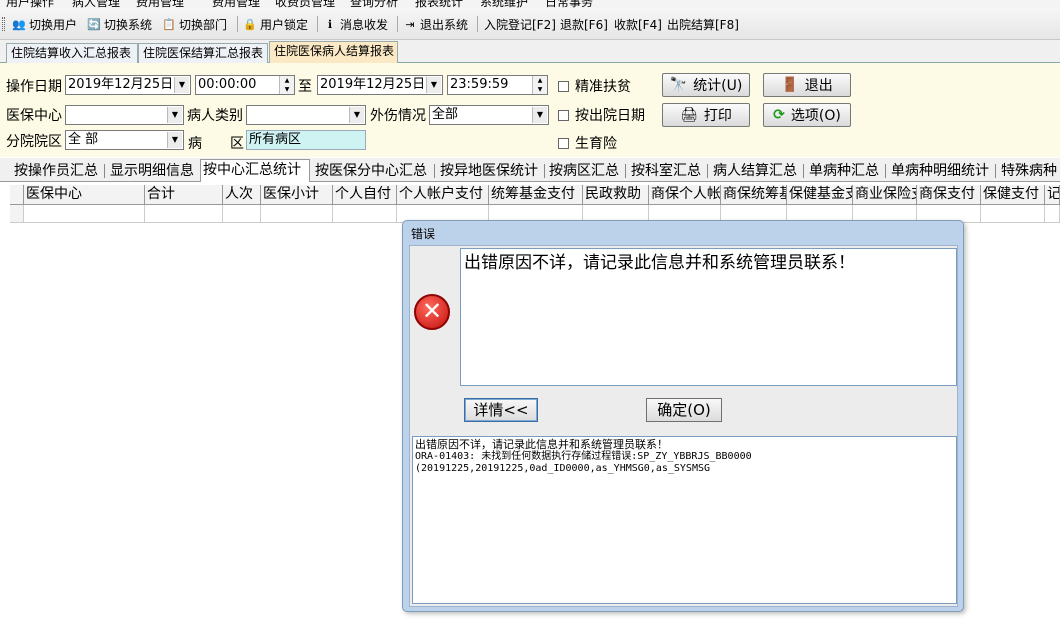  Describe the element at coordinates (297, 195) in the screenshot. I see `column-header: 医保小计` at that location.